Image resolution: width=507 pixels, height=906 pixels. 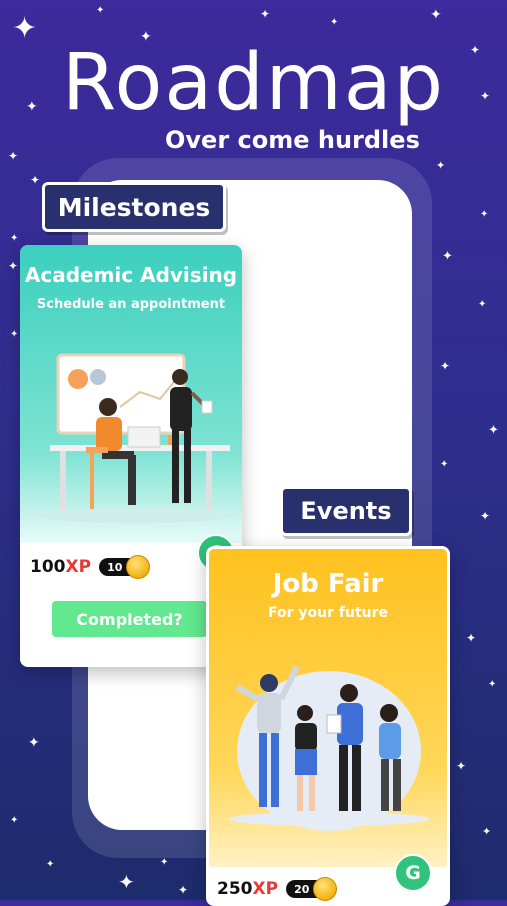 What do you see at coordinates (129, 619) in the screenshot?
I see `completed-button: Completed?` at bounding box center [129, 619].